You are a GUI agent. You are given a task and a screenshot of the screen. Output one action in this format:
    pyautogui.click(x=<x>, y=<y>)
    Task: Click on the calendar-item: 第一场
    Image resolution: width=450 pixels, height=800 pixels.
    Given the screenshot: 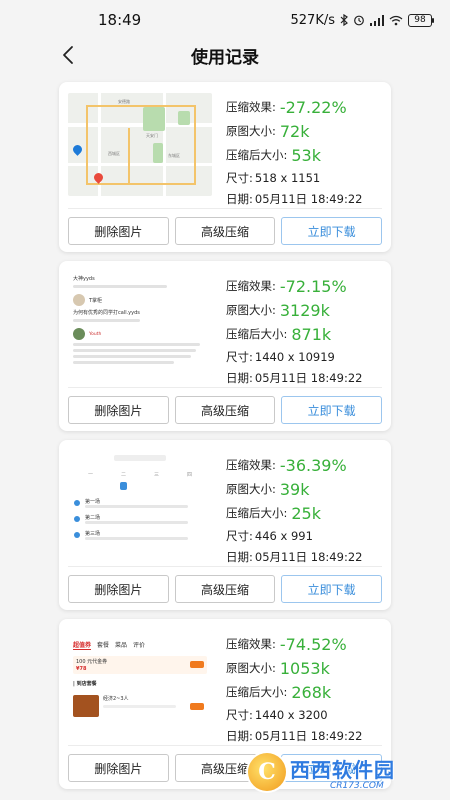 What is the action you would take?
    pyautogui.click(x=93, y=502)
    